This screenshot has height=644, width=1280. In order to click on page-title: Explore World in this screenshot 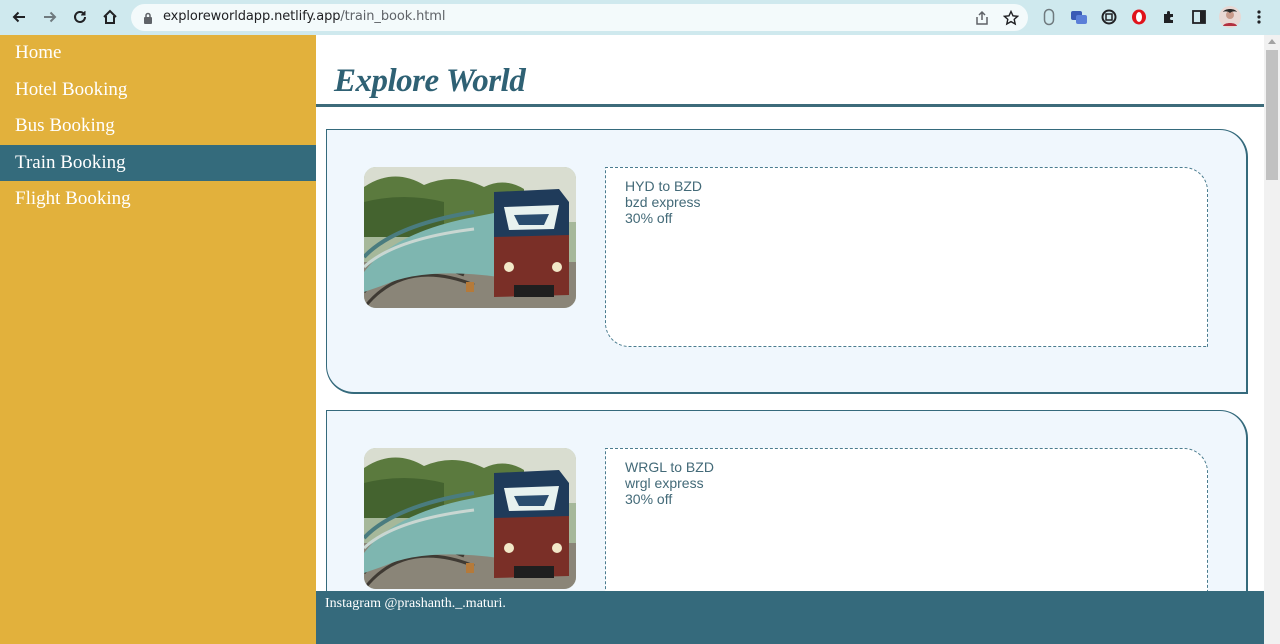, I will do `click(430, 81)`.